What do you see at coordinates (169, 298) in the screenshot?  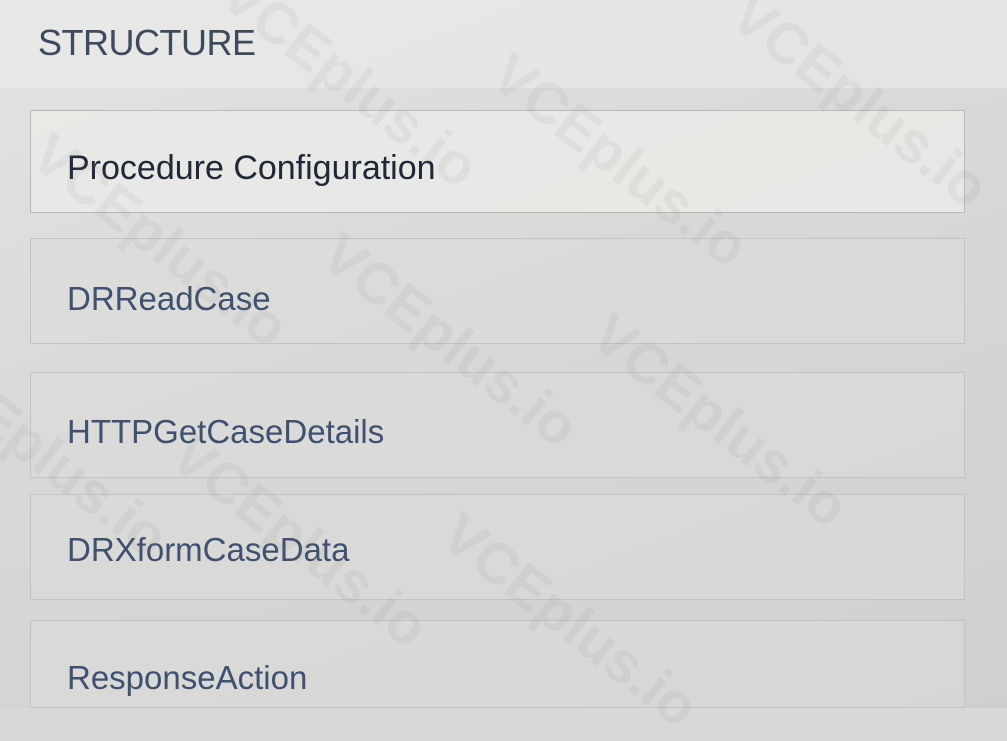 I see `structure-item-label: DRReadCase` at bounding box center [169, 298].